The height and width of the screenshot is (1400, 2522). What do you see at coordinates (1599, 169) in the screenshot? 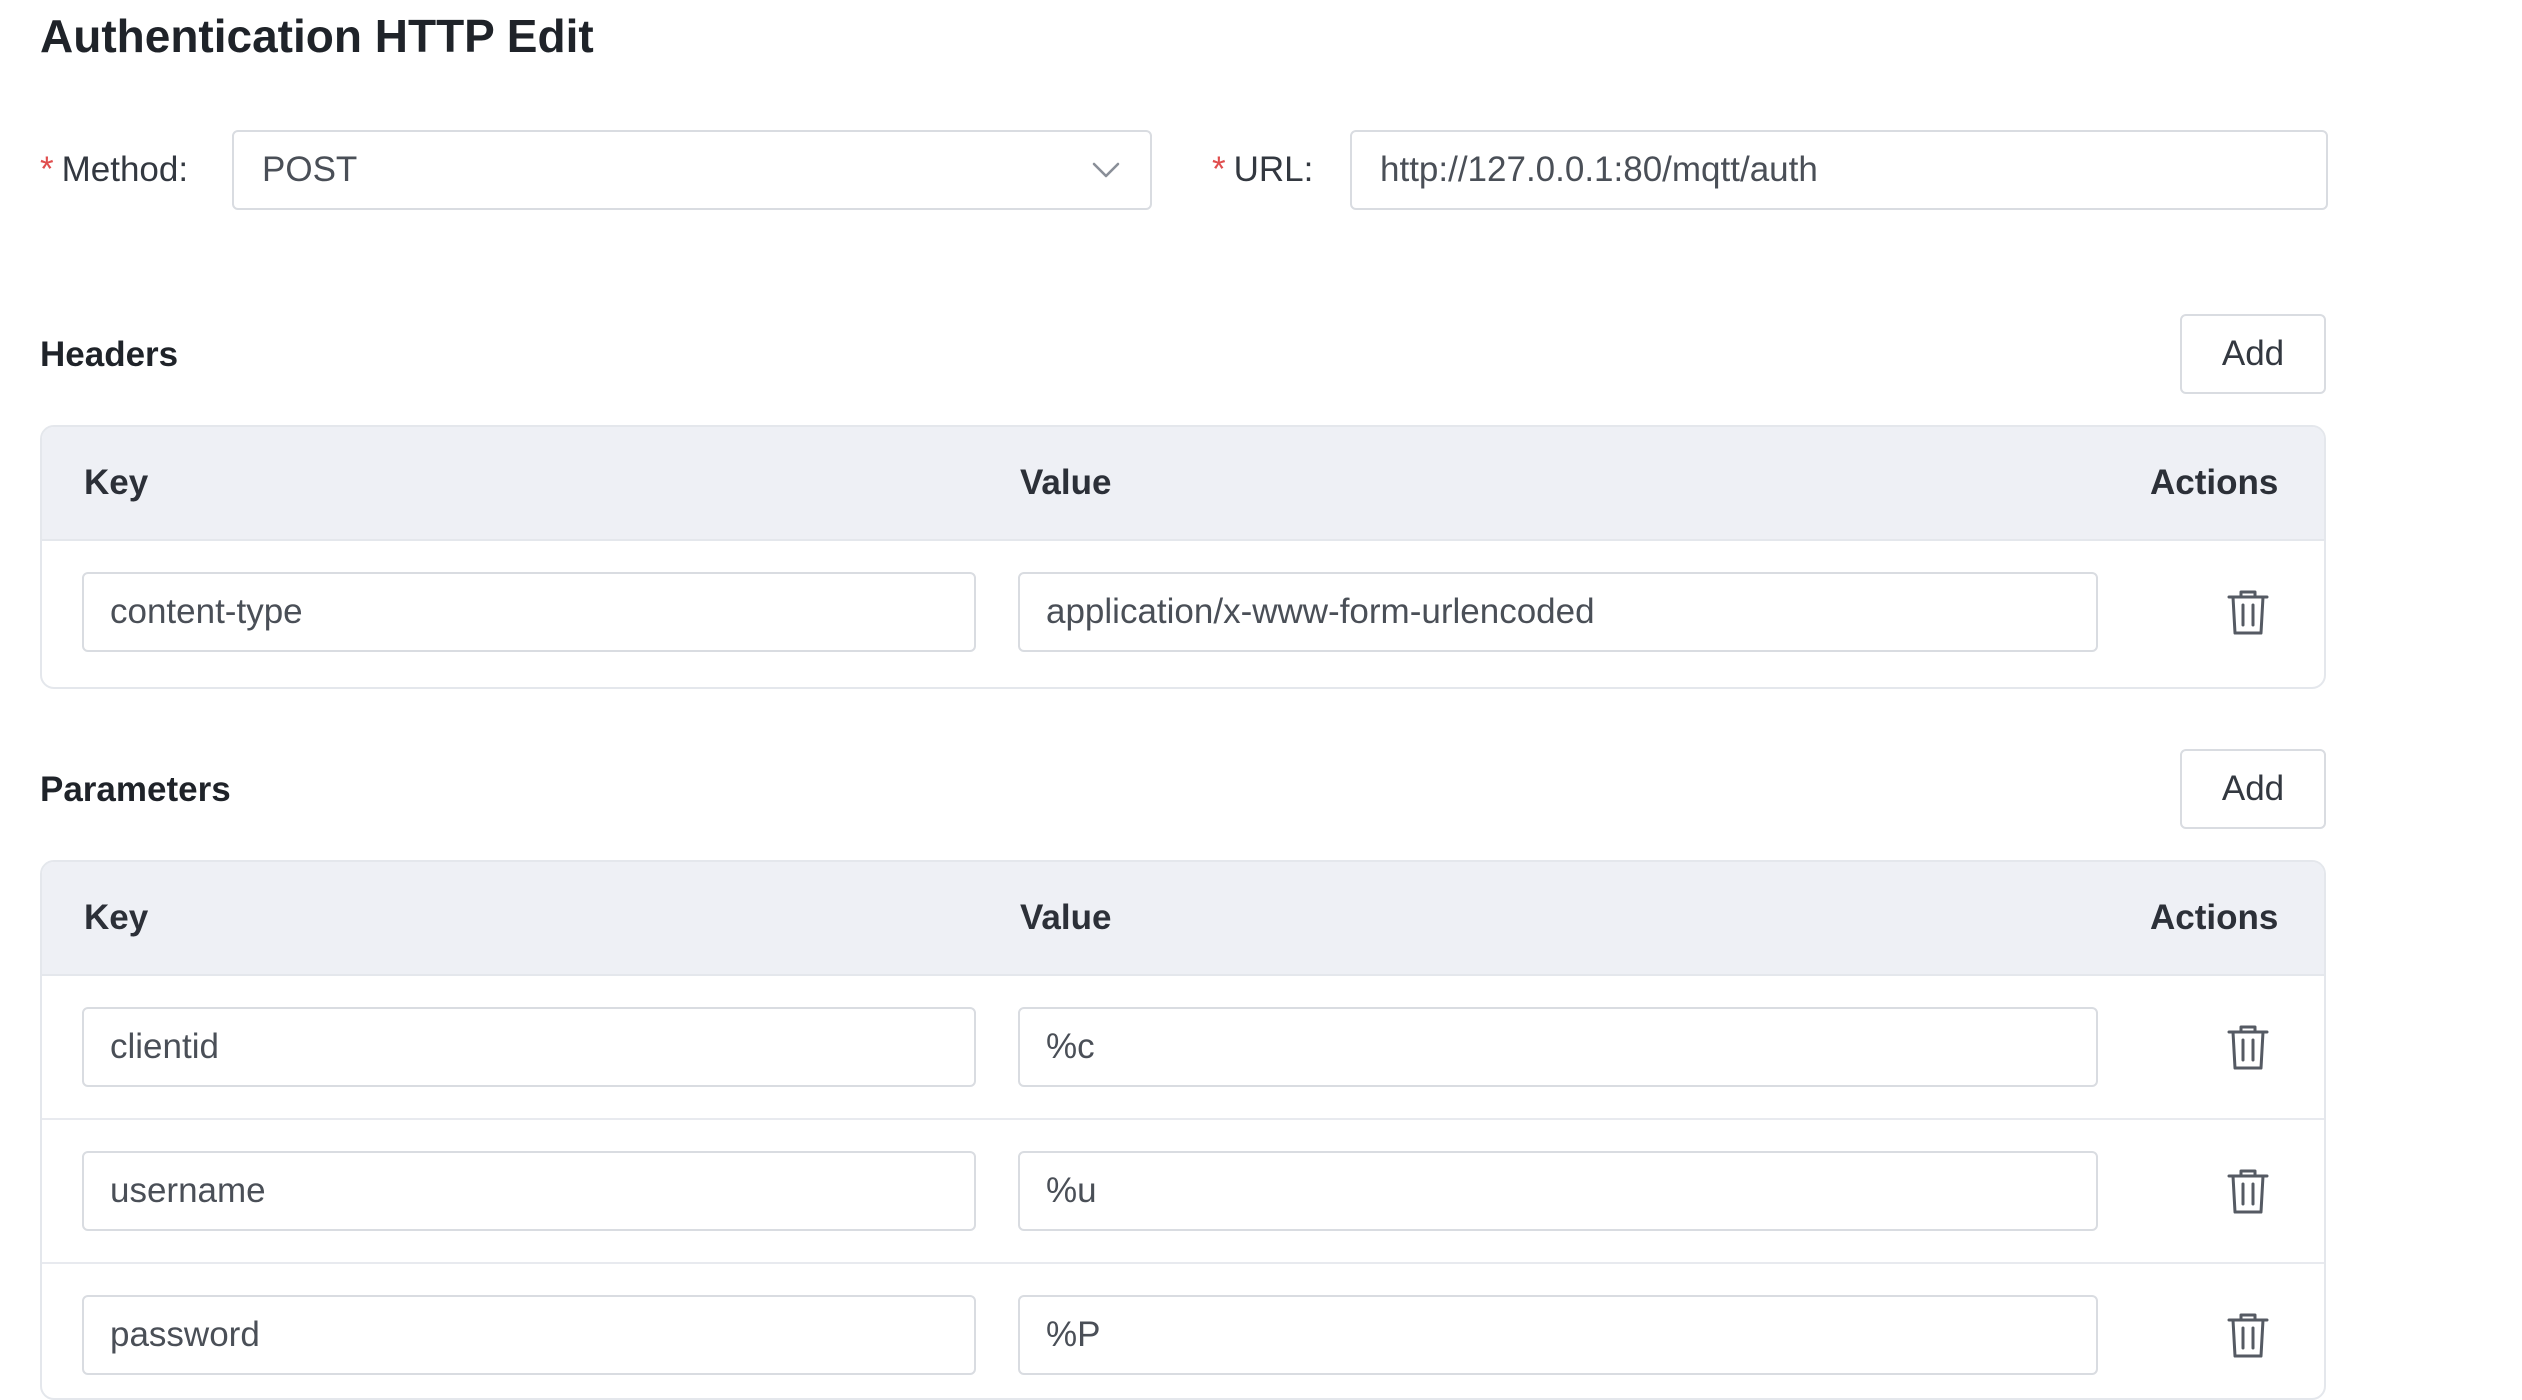
I see `url-input-value: http://127.0.0.1:80/mqtt/auth` at bounding box center [1599, 169].